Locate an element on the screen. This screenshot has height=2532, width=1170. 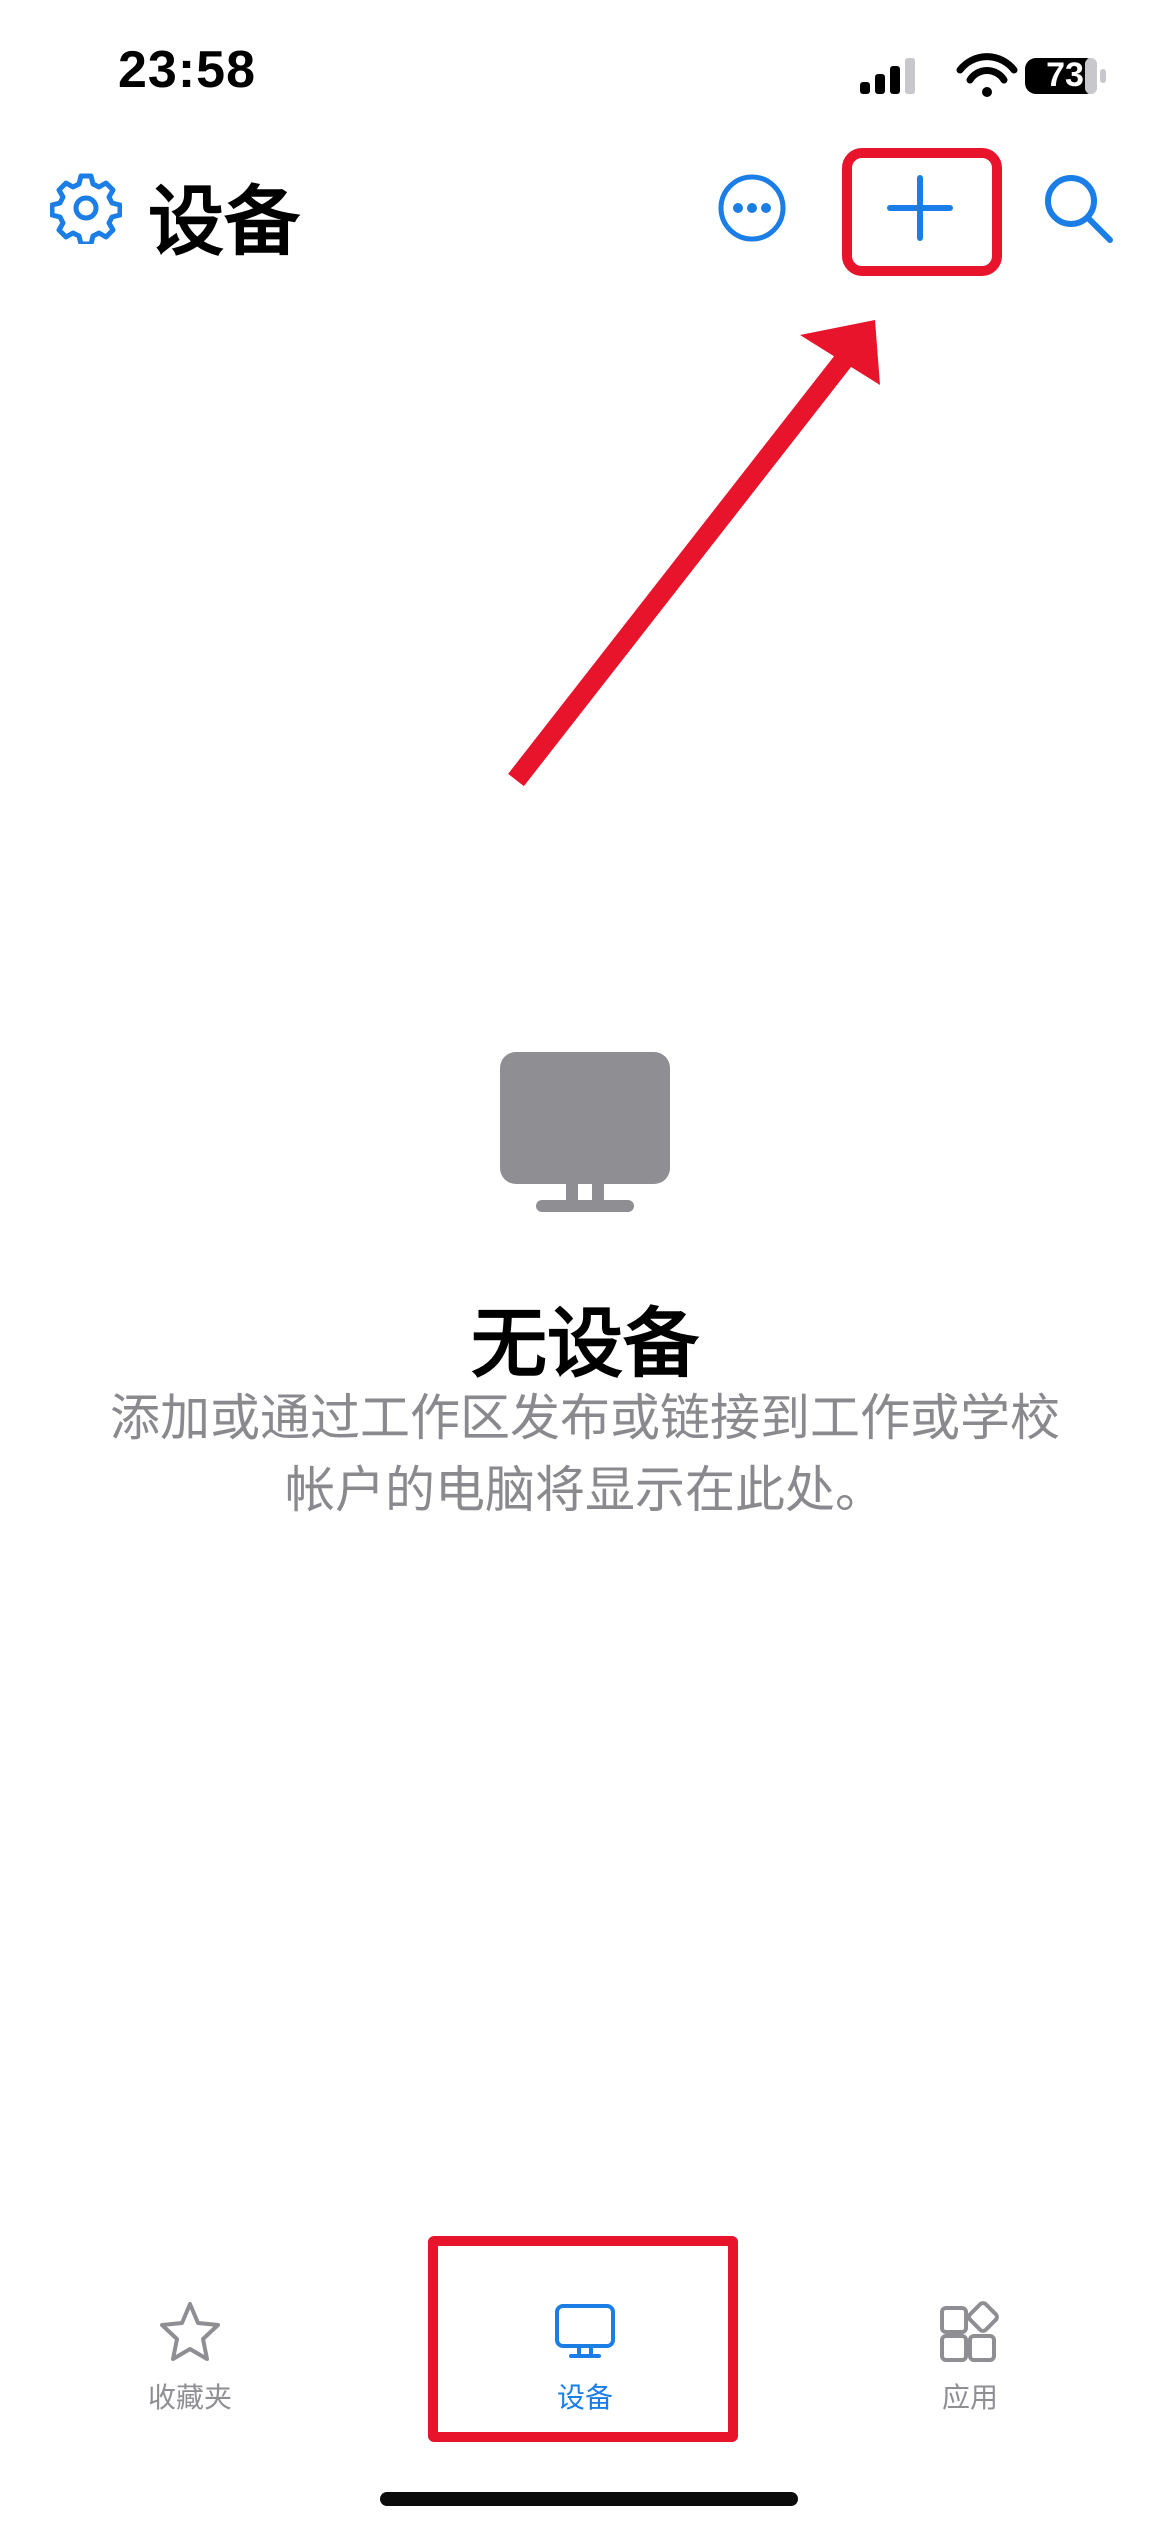
annotation-highlight-devices-tab is located at coordinates (583, 2339).